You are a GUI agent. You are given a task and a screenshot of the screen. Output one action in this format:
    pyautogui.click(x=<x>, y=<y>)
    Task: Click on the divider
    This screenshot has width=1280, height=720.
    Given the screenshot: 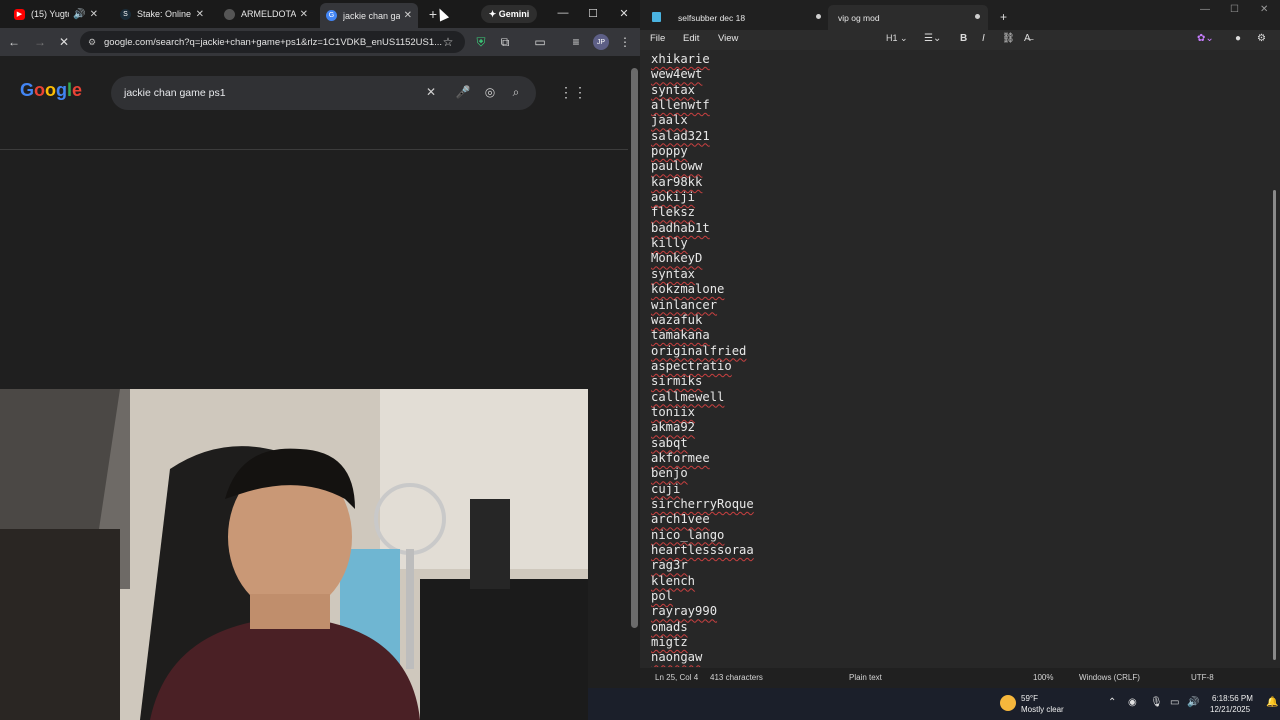 What is the action you would take?
    pyautogui.click(x=314, y=149)
    